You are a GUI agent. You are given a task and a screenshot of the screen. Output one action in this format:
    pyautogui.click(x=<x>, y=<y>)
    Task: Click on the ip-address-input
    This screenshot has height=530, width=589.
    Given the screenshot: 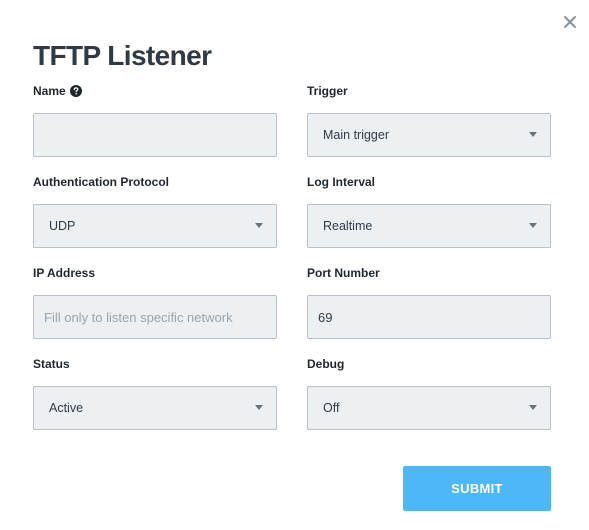 What is the action you would take?
    pyautogui.click(x=155, y=317)
    